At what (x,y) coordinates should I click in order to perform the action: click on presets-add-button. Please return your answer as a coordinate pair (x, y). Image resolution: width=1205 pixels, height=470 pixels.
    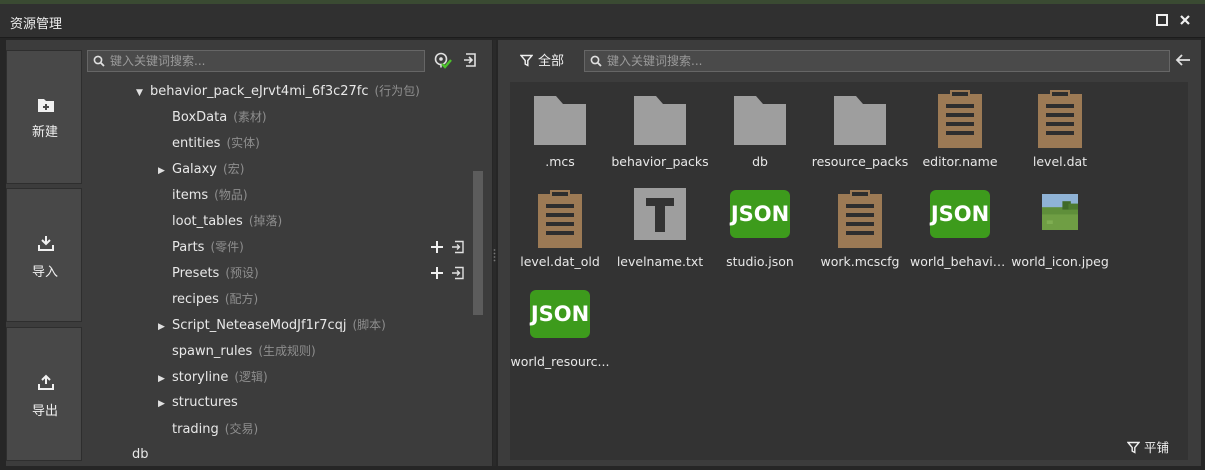
    Looking at the image, I should click on (437, 275).